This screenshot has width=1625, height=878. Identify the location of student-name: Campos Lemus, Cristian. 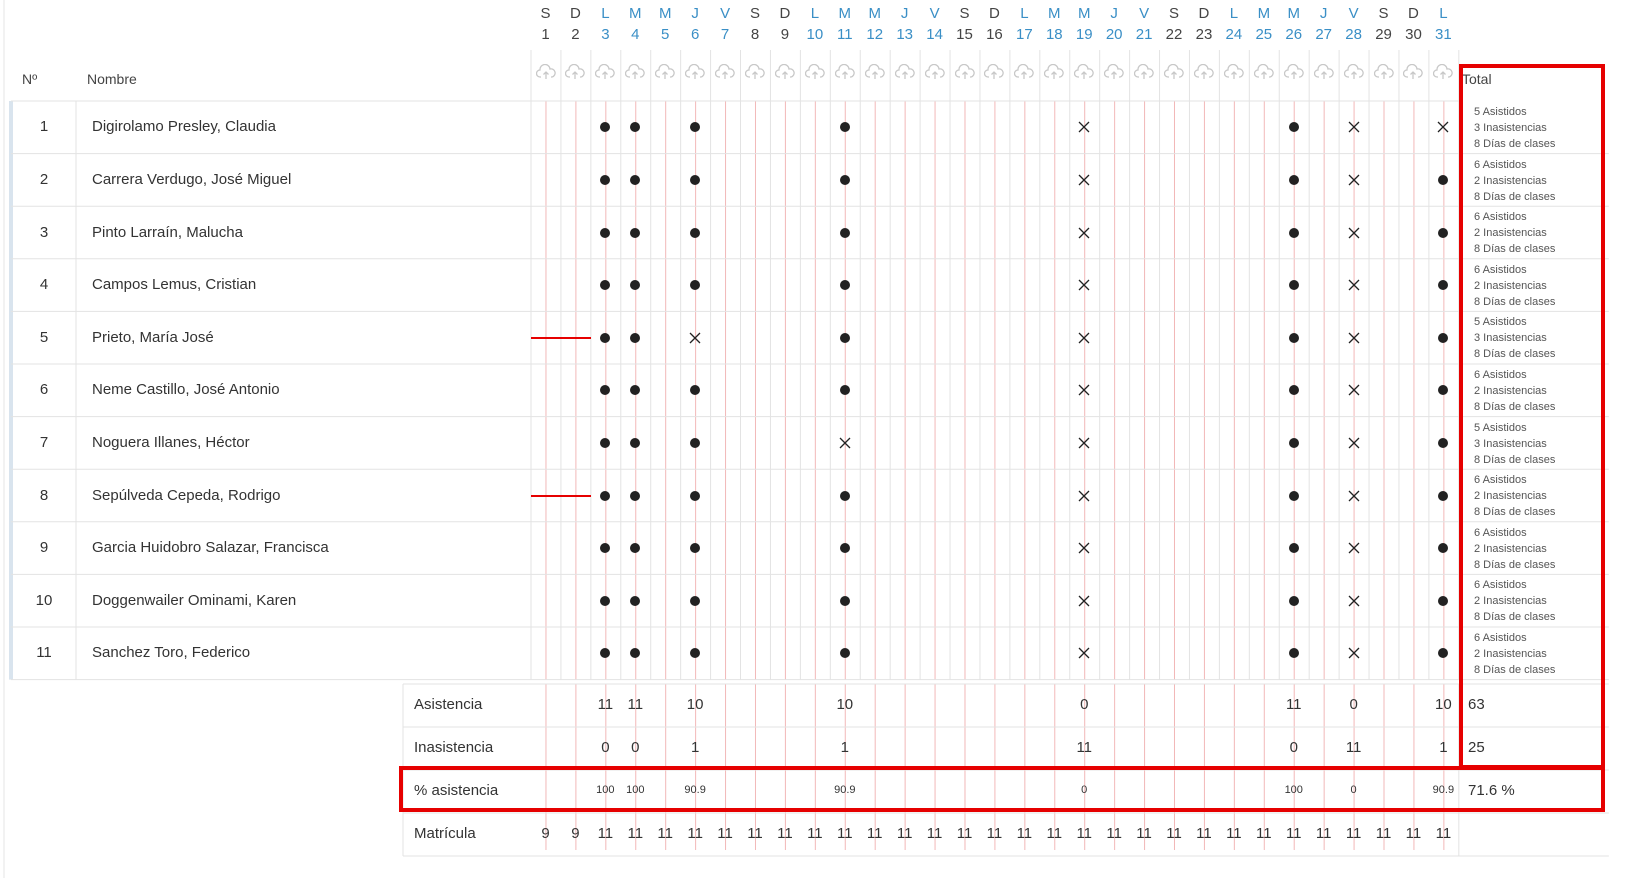
(174, 284).